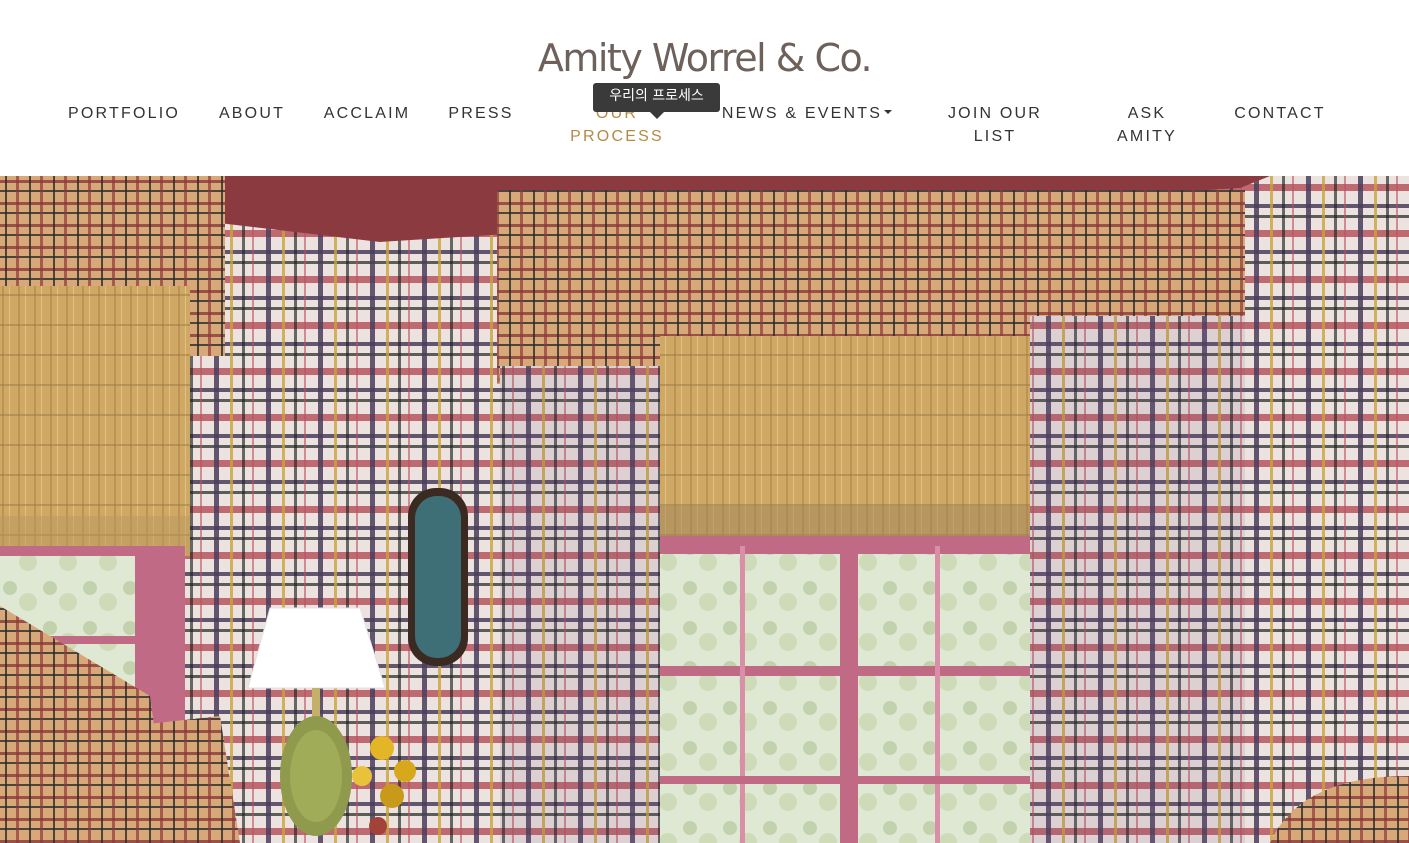 This screenshot has height=843, width=1409. I want to click on caret-down-icon, so click(888, 112).